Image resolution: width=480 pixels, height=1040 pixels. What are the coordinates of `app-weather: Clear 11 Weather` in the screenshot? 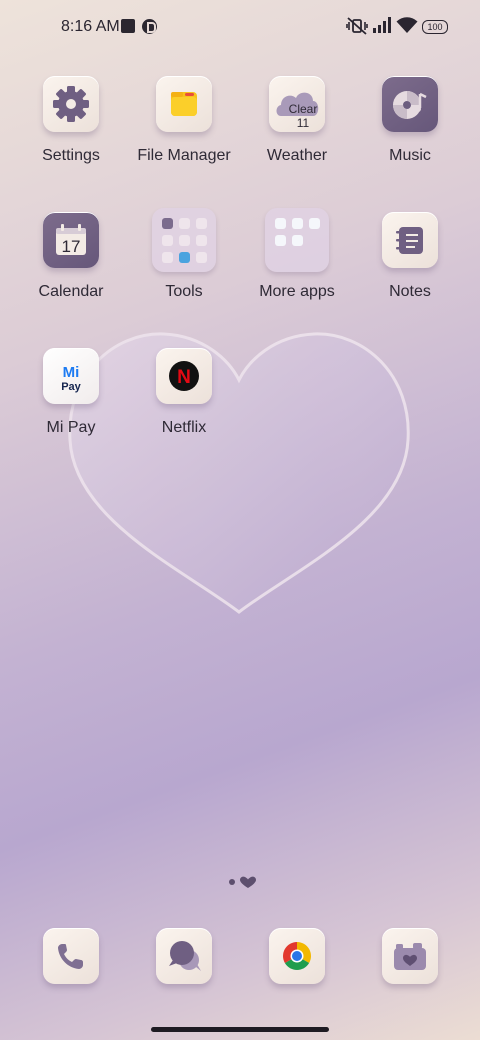 It's located at (297, 120).